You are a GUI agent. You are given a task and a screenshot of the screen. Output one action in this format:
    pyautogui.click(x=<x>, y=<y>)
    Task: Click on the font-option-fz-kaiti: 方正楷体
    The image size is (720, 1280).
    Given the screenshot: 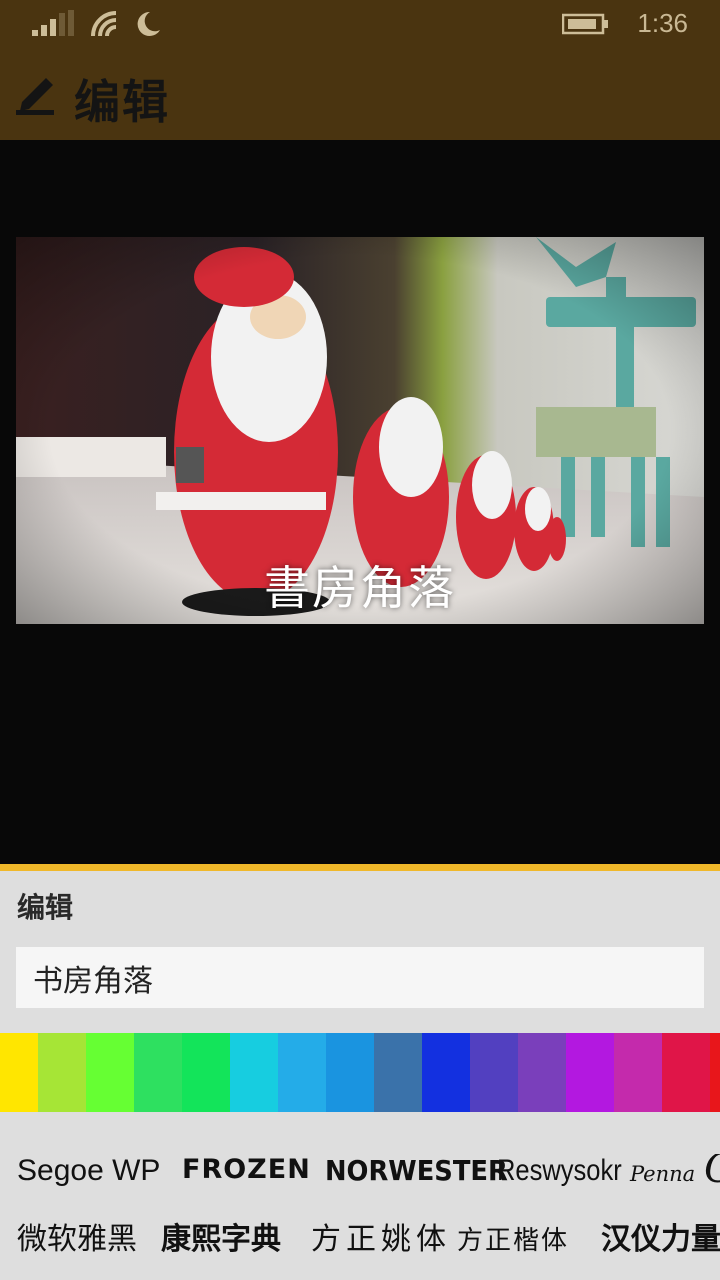 What is the action you would take?
    pyautogui.click(x=513, y=1238)
    